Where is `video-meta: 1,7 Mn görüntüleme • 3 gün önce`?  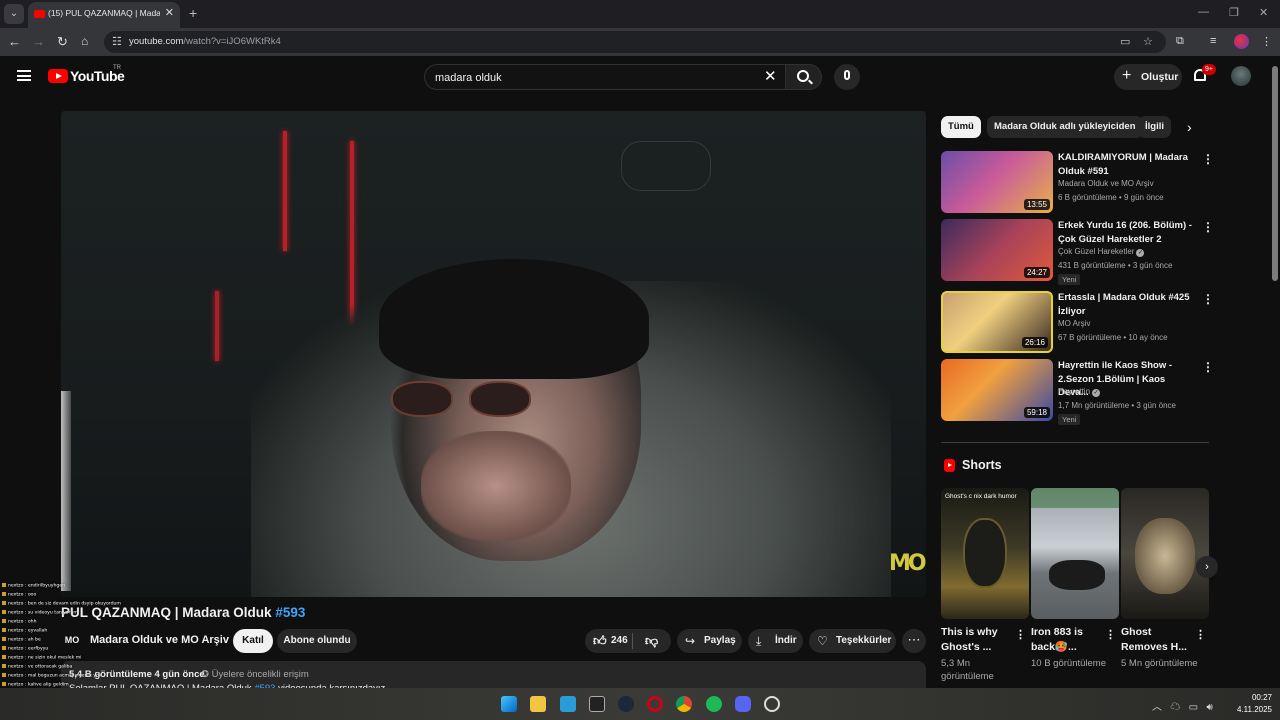 video-meta: 1,7 Mn görüntüleme • 3 gün önce is located at coordinates (1117, 405).